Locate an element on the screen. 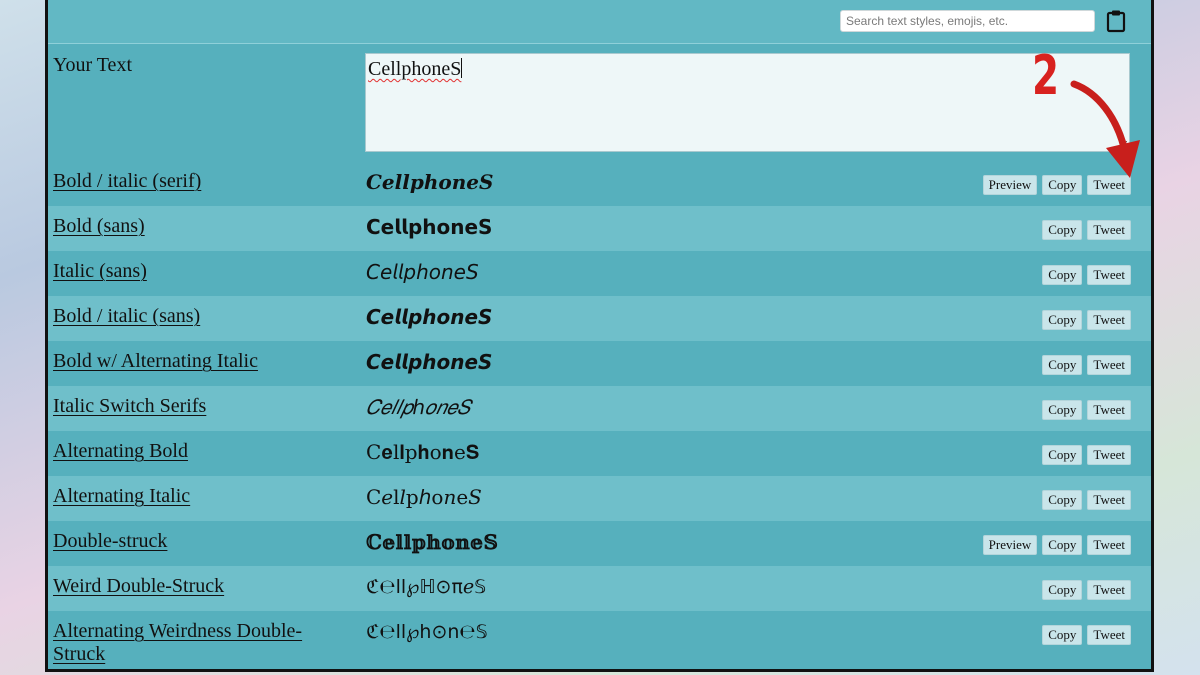  style-name-link: Bold / italic (sans) is located at coordinates (198, 316).